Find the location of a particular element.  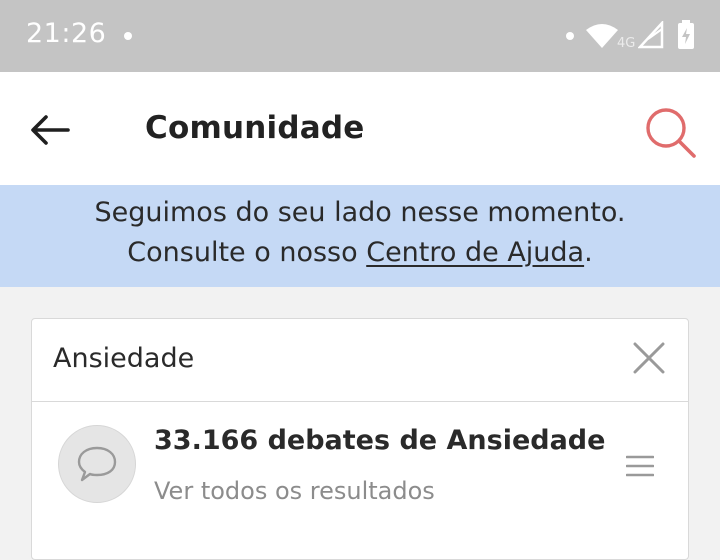

help-center-link: Centro de Ajuda is located at coordinates (475, 252).